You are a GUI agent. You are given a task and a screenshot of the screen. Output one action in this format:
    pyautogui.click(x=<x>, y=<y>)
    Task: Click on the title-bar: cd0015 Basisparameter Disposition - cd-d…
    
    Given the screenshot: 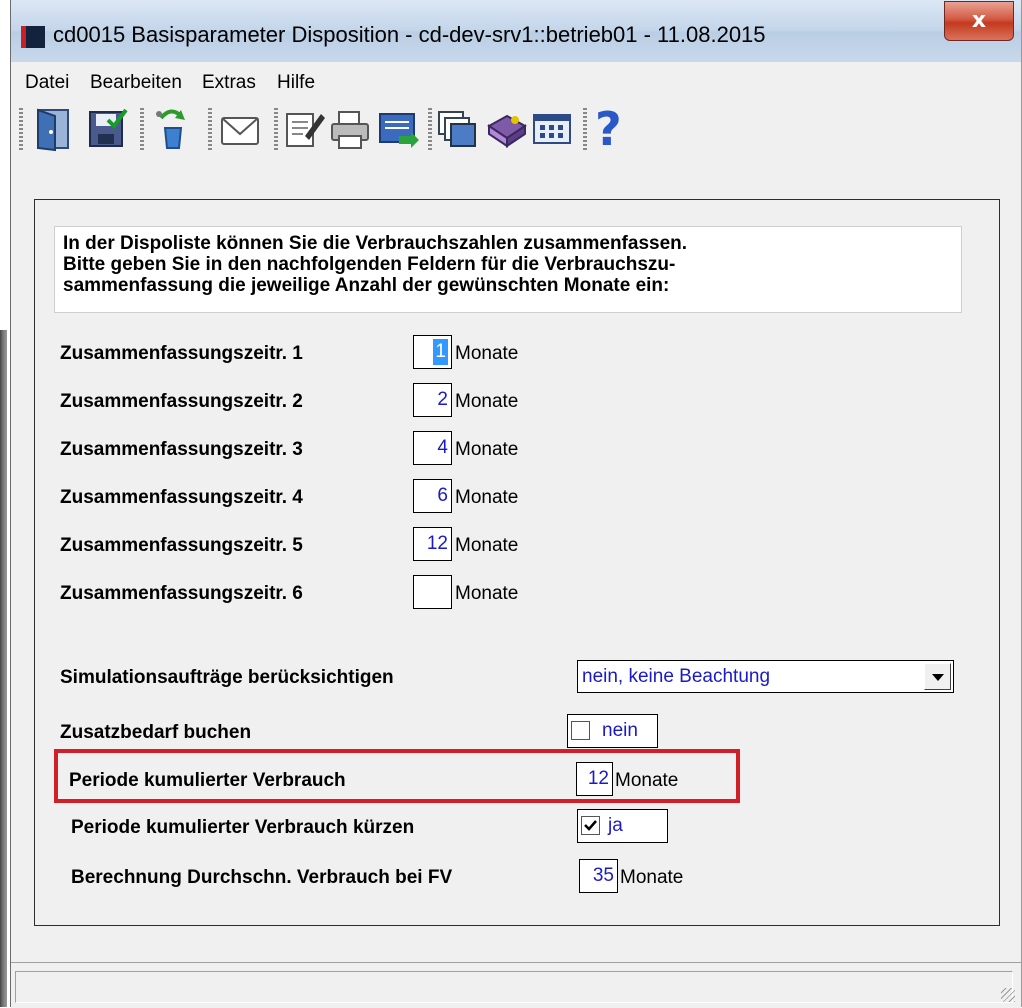 What is the action you would take?
    pyautogui.click(x=516, y=31)
    